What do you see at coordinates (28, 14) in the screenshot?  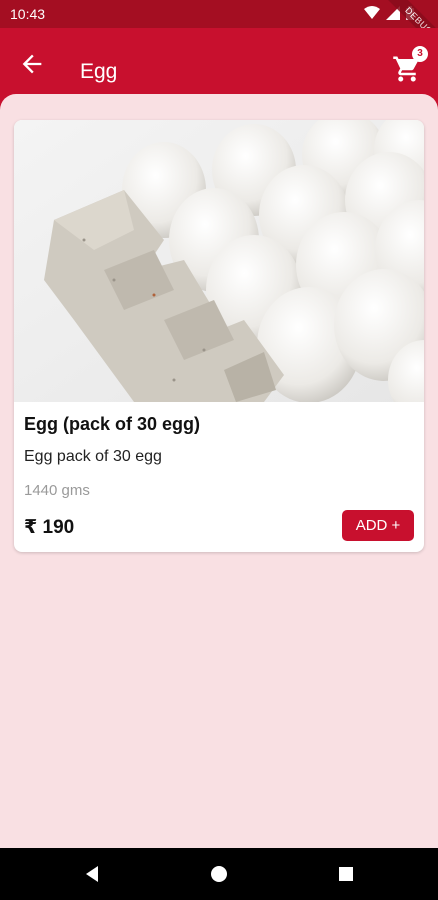 I see `status-time: 10:43` at bounding box center [28, 14].